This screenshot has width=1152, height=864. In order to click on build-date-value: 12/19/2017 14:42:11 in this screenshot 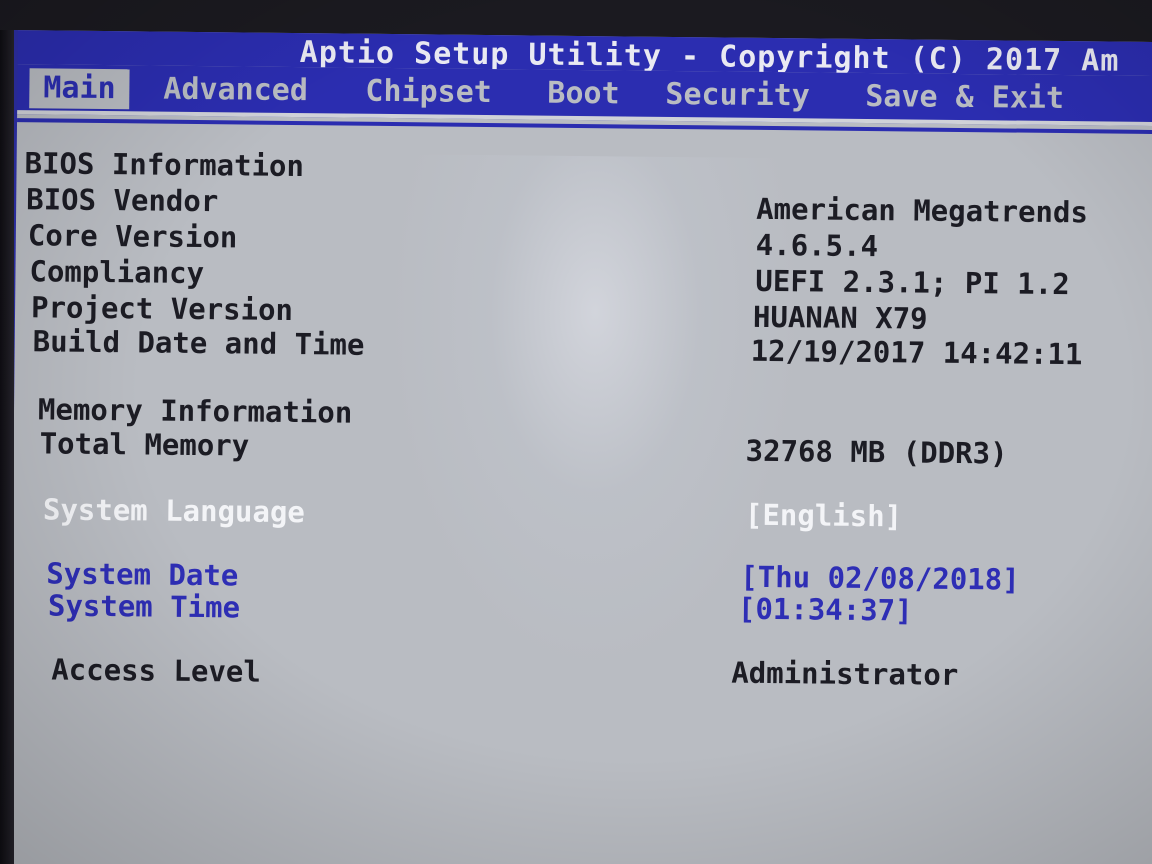, I will do `click(916, 352)`.